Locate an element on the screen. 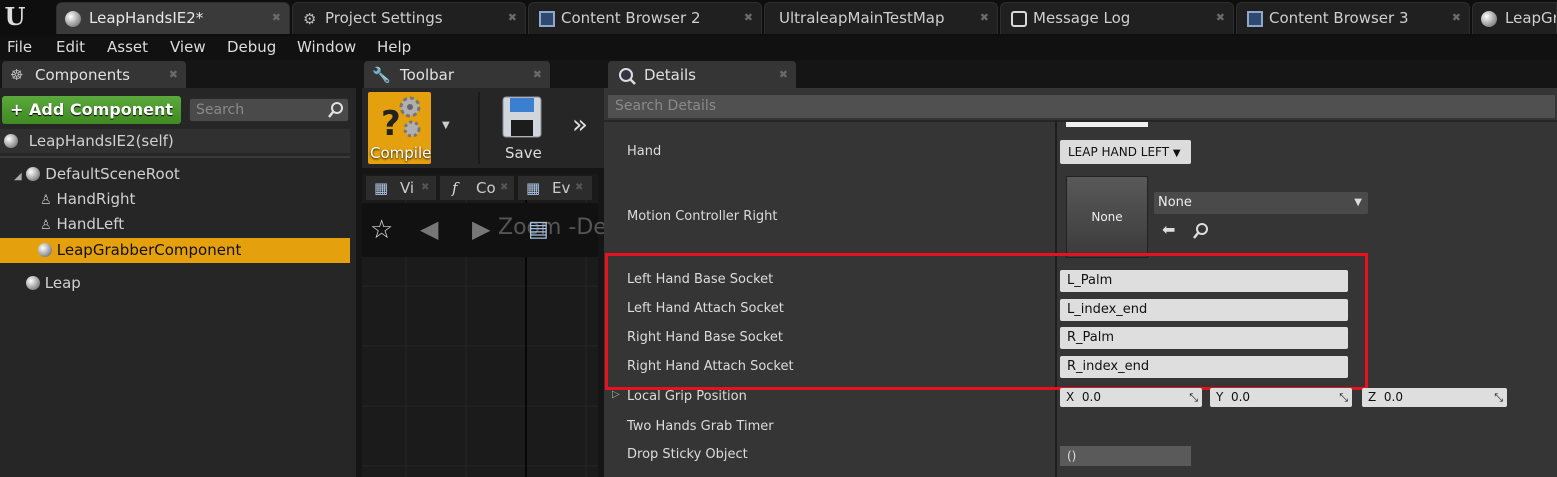 This screenshot has width=1557, height=477. grip-y-field: Y 0.0 ⤡ is located at coordinates (1281, 397).